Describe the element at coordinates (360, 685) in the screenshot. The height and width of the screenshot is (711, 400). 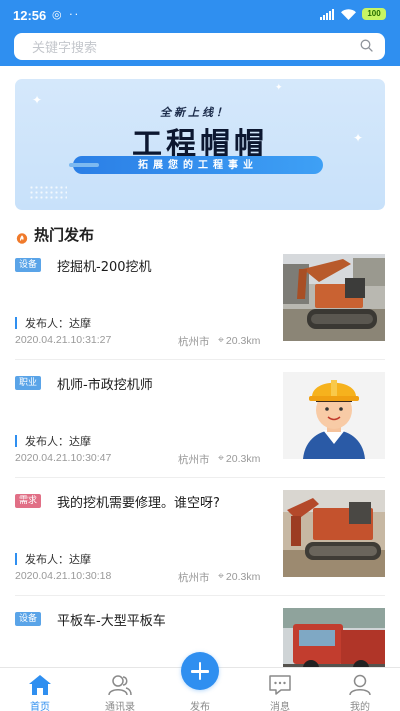
I see `profile-icon` at that location.